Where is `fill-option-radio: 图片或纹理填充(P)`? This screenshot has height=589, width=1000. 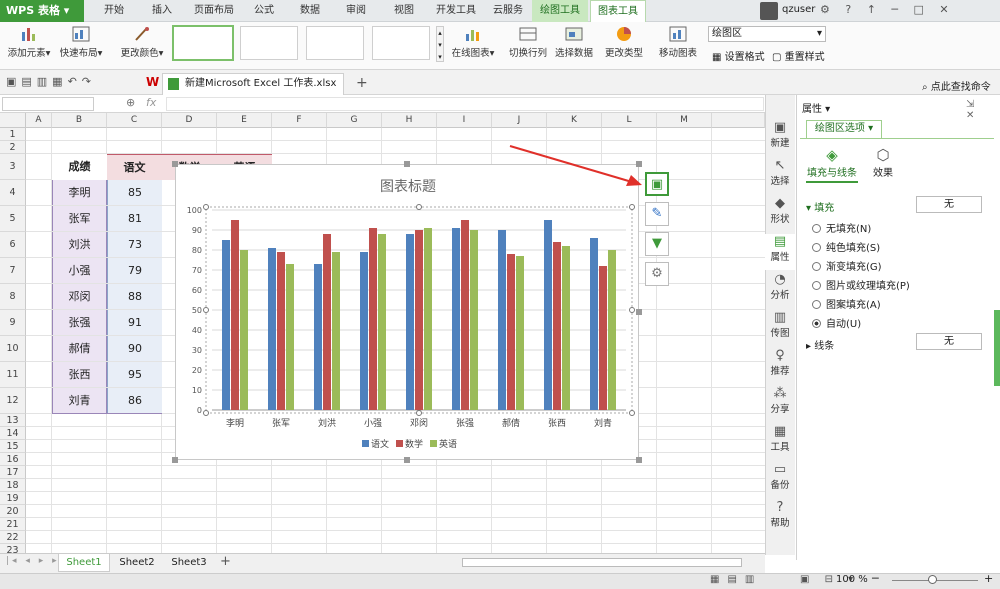
fill-option-radio: 图片或纹理填充(P) is located at coordinates (861, 284).